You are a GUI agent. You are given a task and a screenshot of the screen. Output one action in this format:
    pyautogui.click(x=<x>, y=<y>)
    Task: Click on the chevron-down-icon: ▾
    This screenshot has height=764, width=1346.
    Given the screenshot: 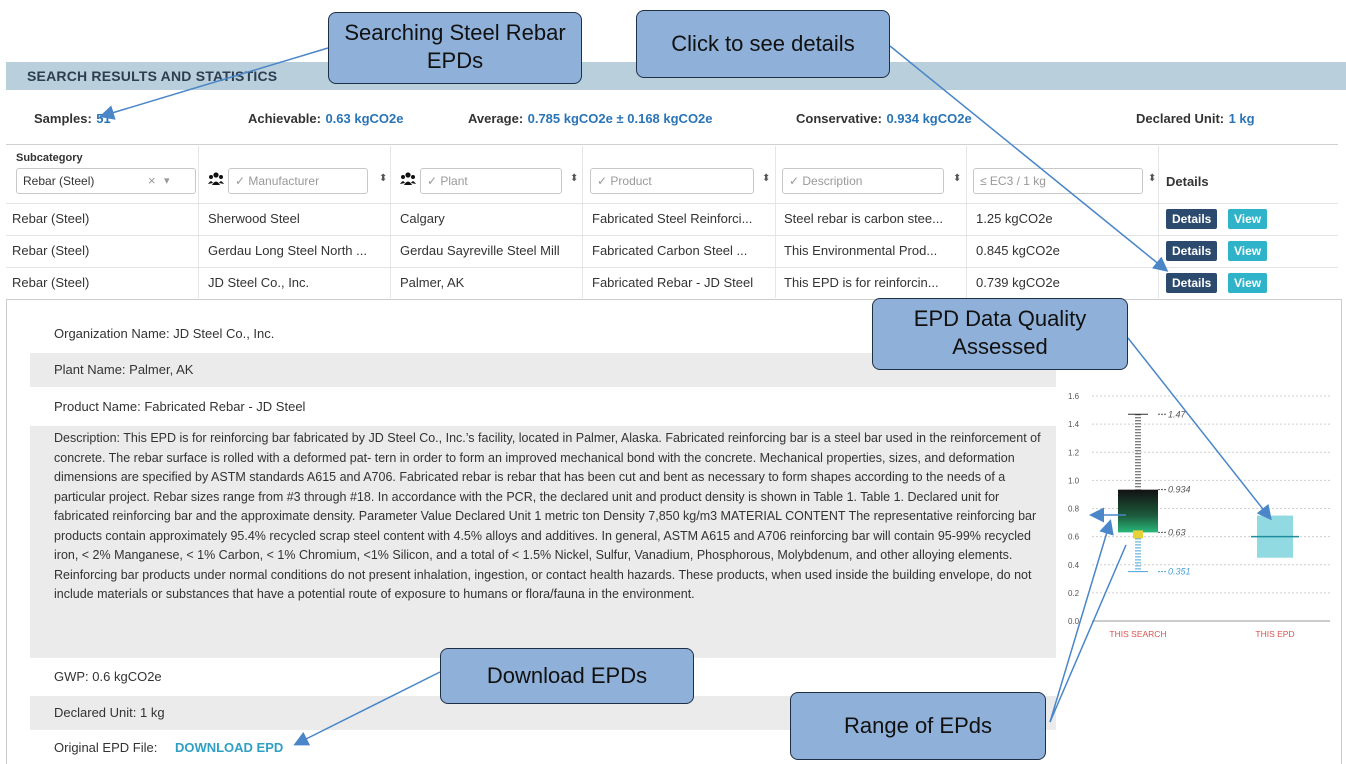 What is the action you would take?
    pyautogui.click(x=167, y=180)
    